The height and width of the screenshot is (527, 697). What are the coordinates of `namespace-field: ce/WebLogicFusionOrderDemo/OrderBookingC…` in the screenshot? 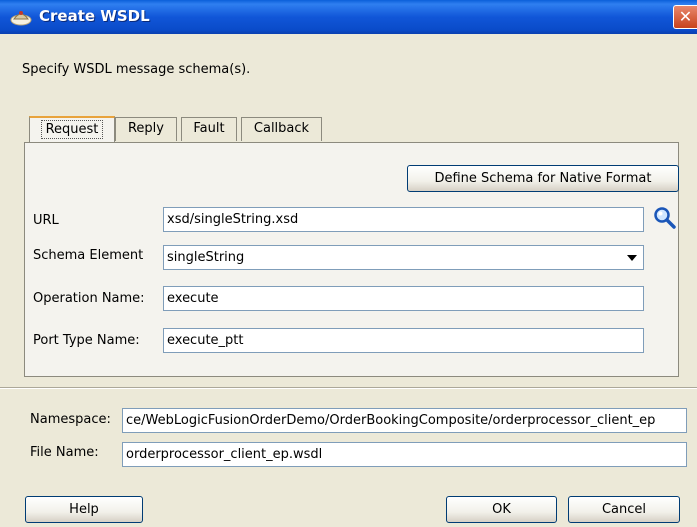 It's located at (404, 420).